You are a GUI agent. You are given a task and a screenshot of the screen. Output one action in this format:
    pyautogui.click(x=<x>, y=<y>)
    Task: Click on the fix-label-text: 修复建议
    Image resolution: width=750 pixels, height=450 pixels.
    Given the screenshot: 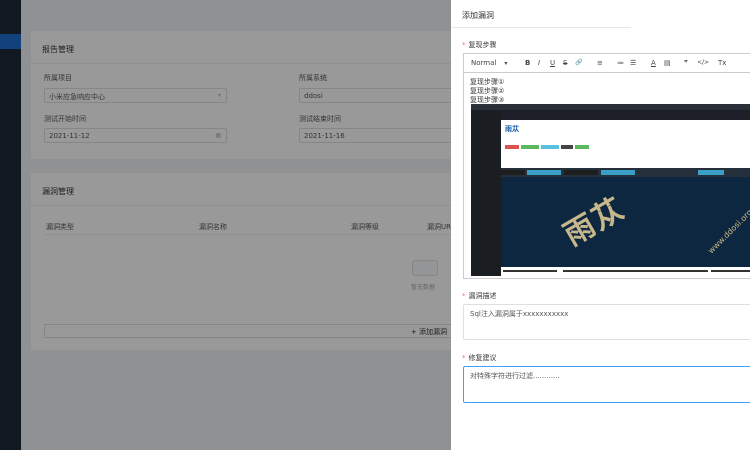 What is the action you would take?
    pyautogui.click(x=482, y=358)
    